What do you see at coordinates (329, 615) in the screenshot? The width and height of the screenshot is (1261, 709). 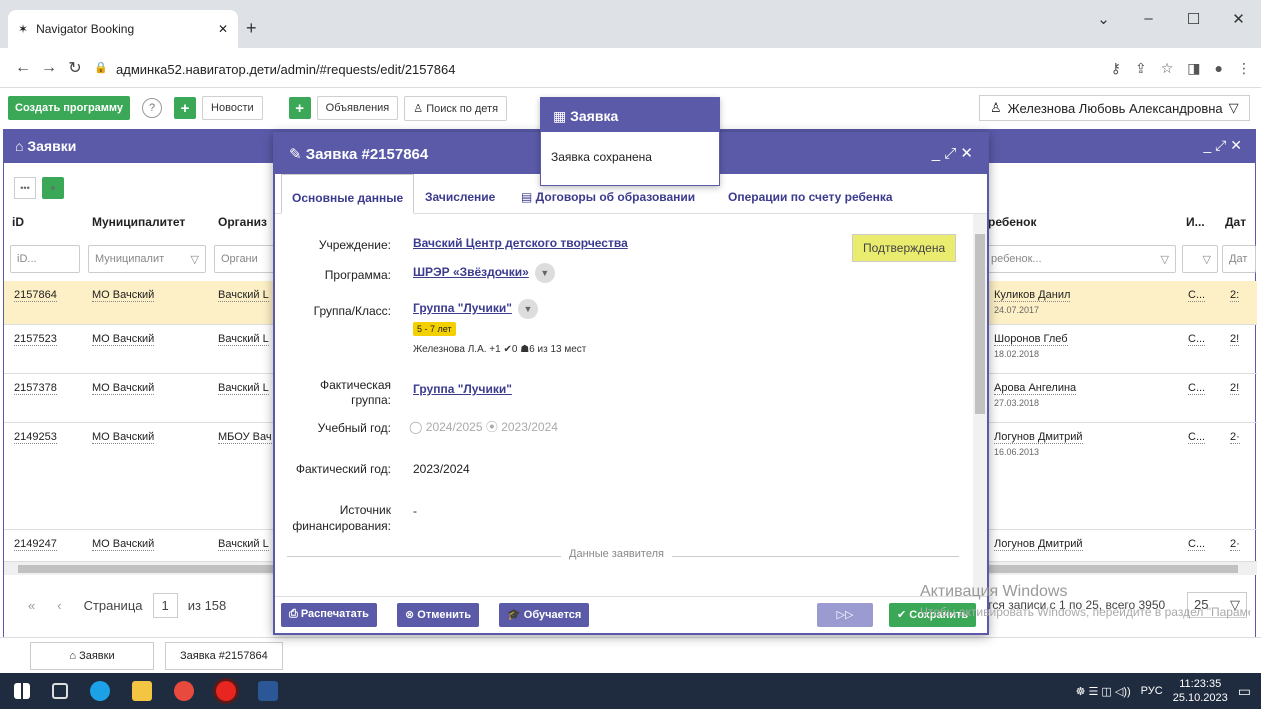 I see `print-button: ⎙ Распечатать` at bounding box center [329, 615].